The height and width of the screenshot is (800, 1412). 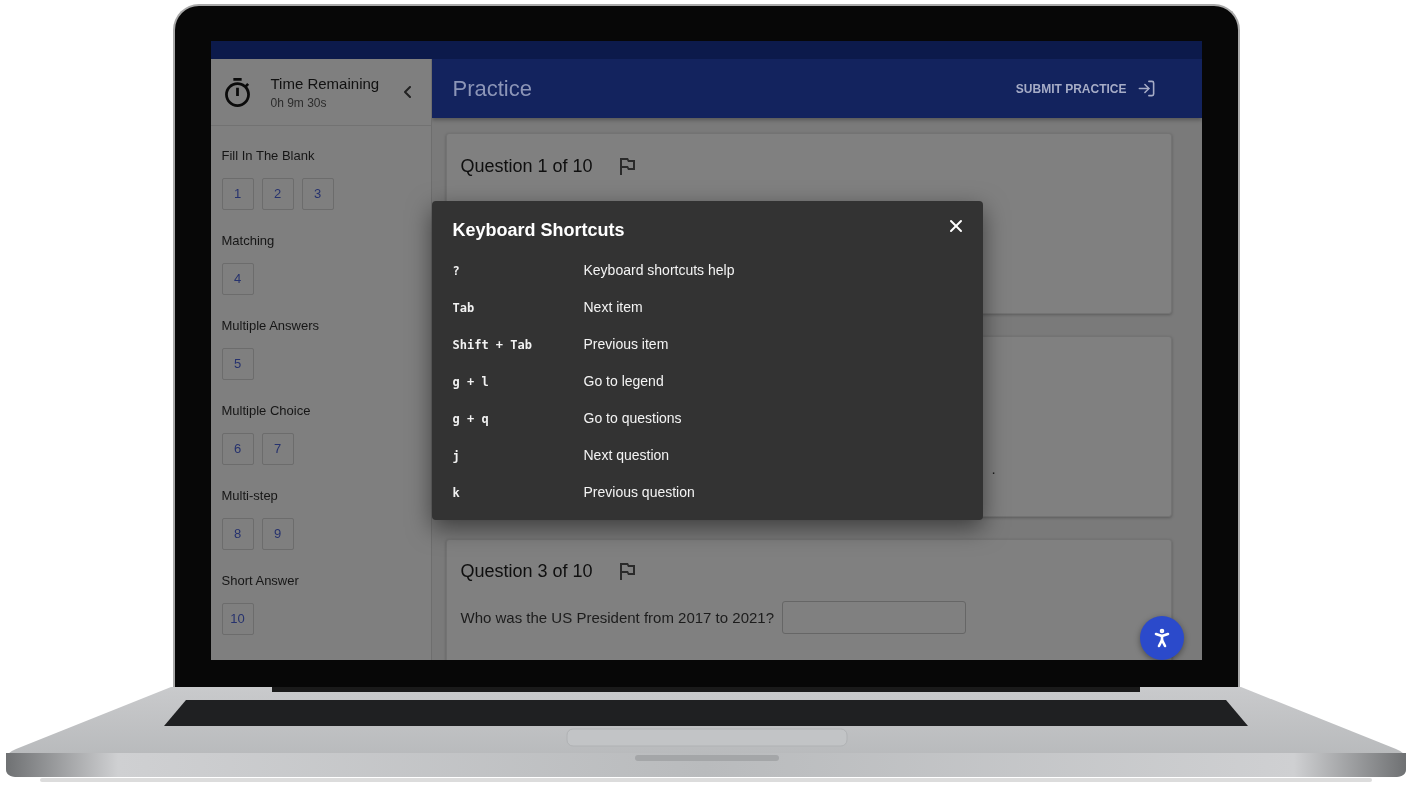 I want to click on question-title: Question 1 of 10, so click(x=526, y=166).